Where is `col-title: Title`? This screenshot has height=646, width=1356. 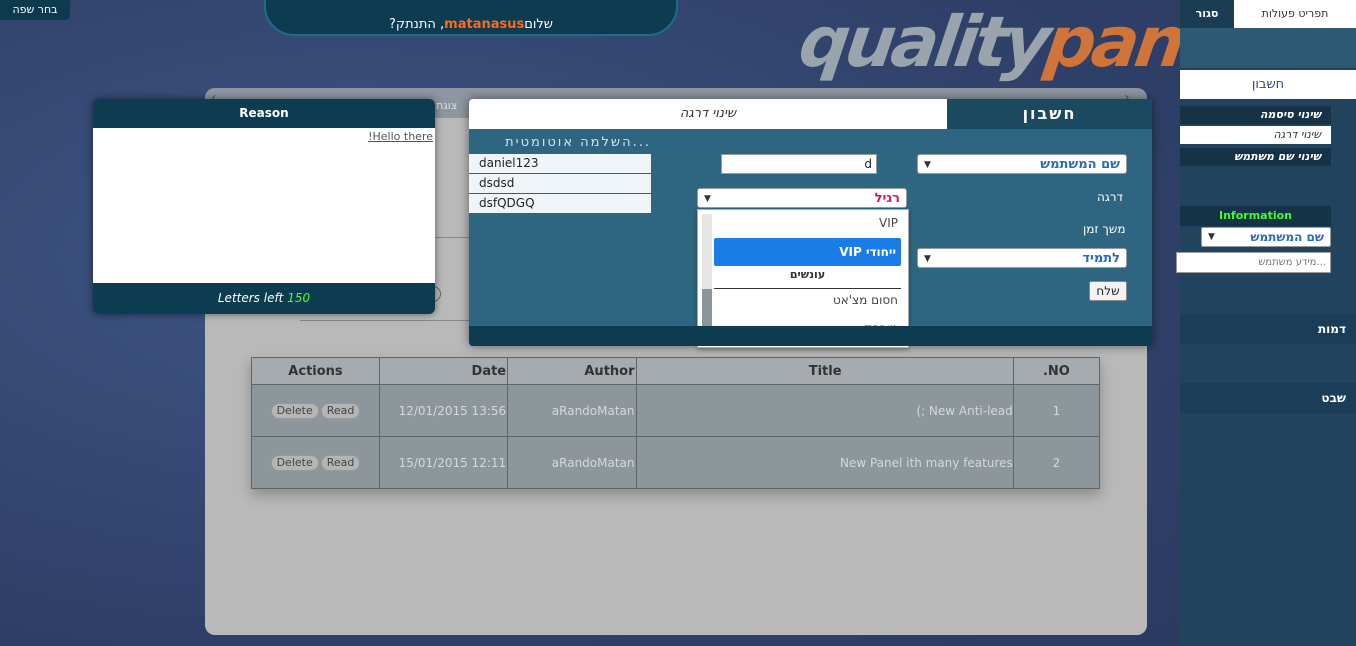 col-title: Title is located at coordinates (824, 371).